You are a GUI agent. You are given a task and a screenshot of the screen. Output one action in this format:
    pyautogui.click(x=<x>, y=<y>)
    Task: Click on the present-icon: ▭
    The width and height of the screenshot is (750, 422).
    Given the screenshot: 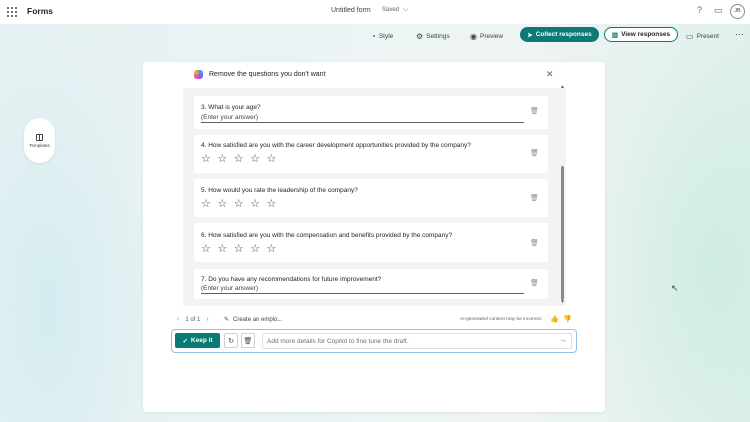 What is the action you would take?
    pyautogui.click(x=690, y=36)
    